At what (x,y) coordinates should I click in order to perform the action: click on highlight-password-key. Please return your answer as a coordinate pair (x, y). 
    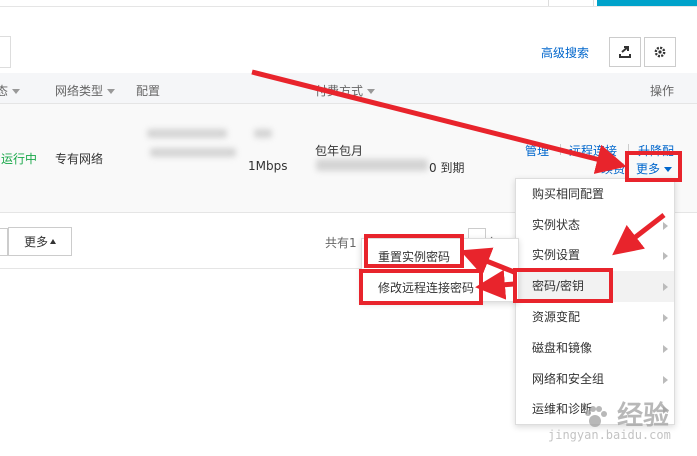
    Looking at the image, I should click on (563, 285).